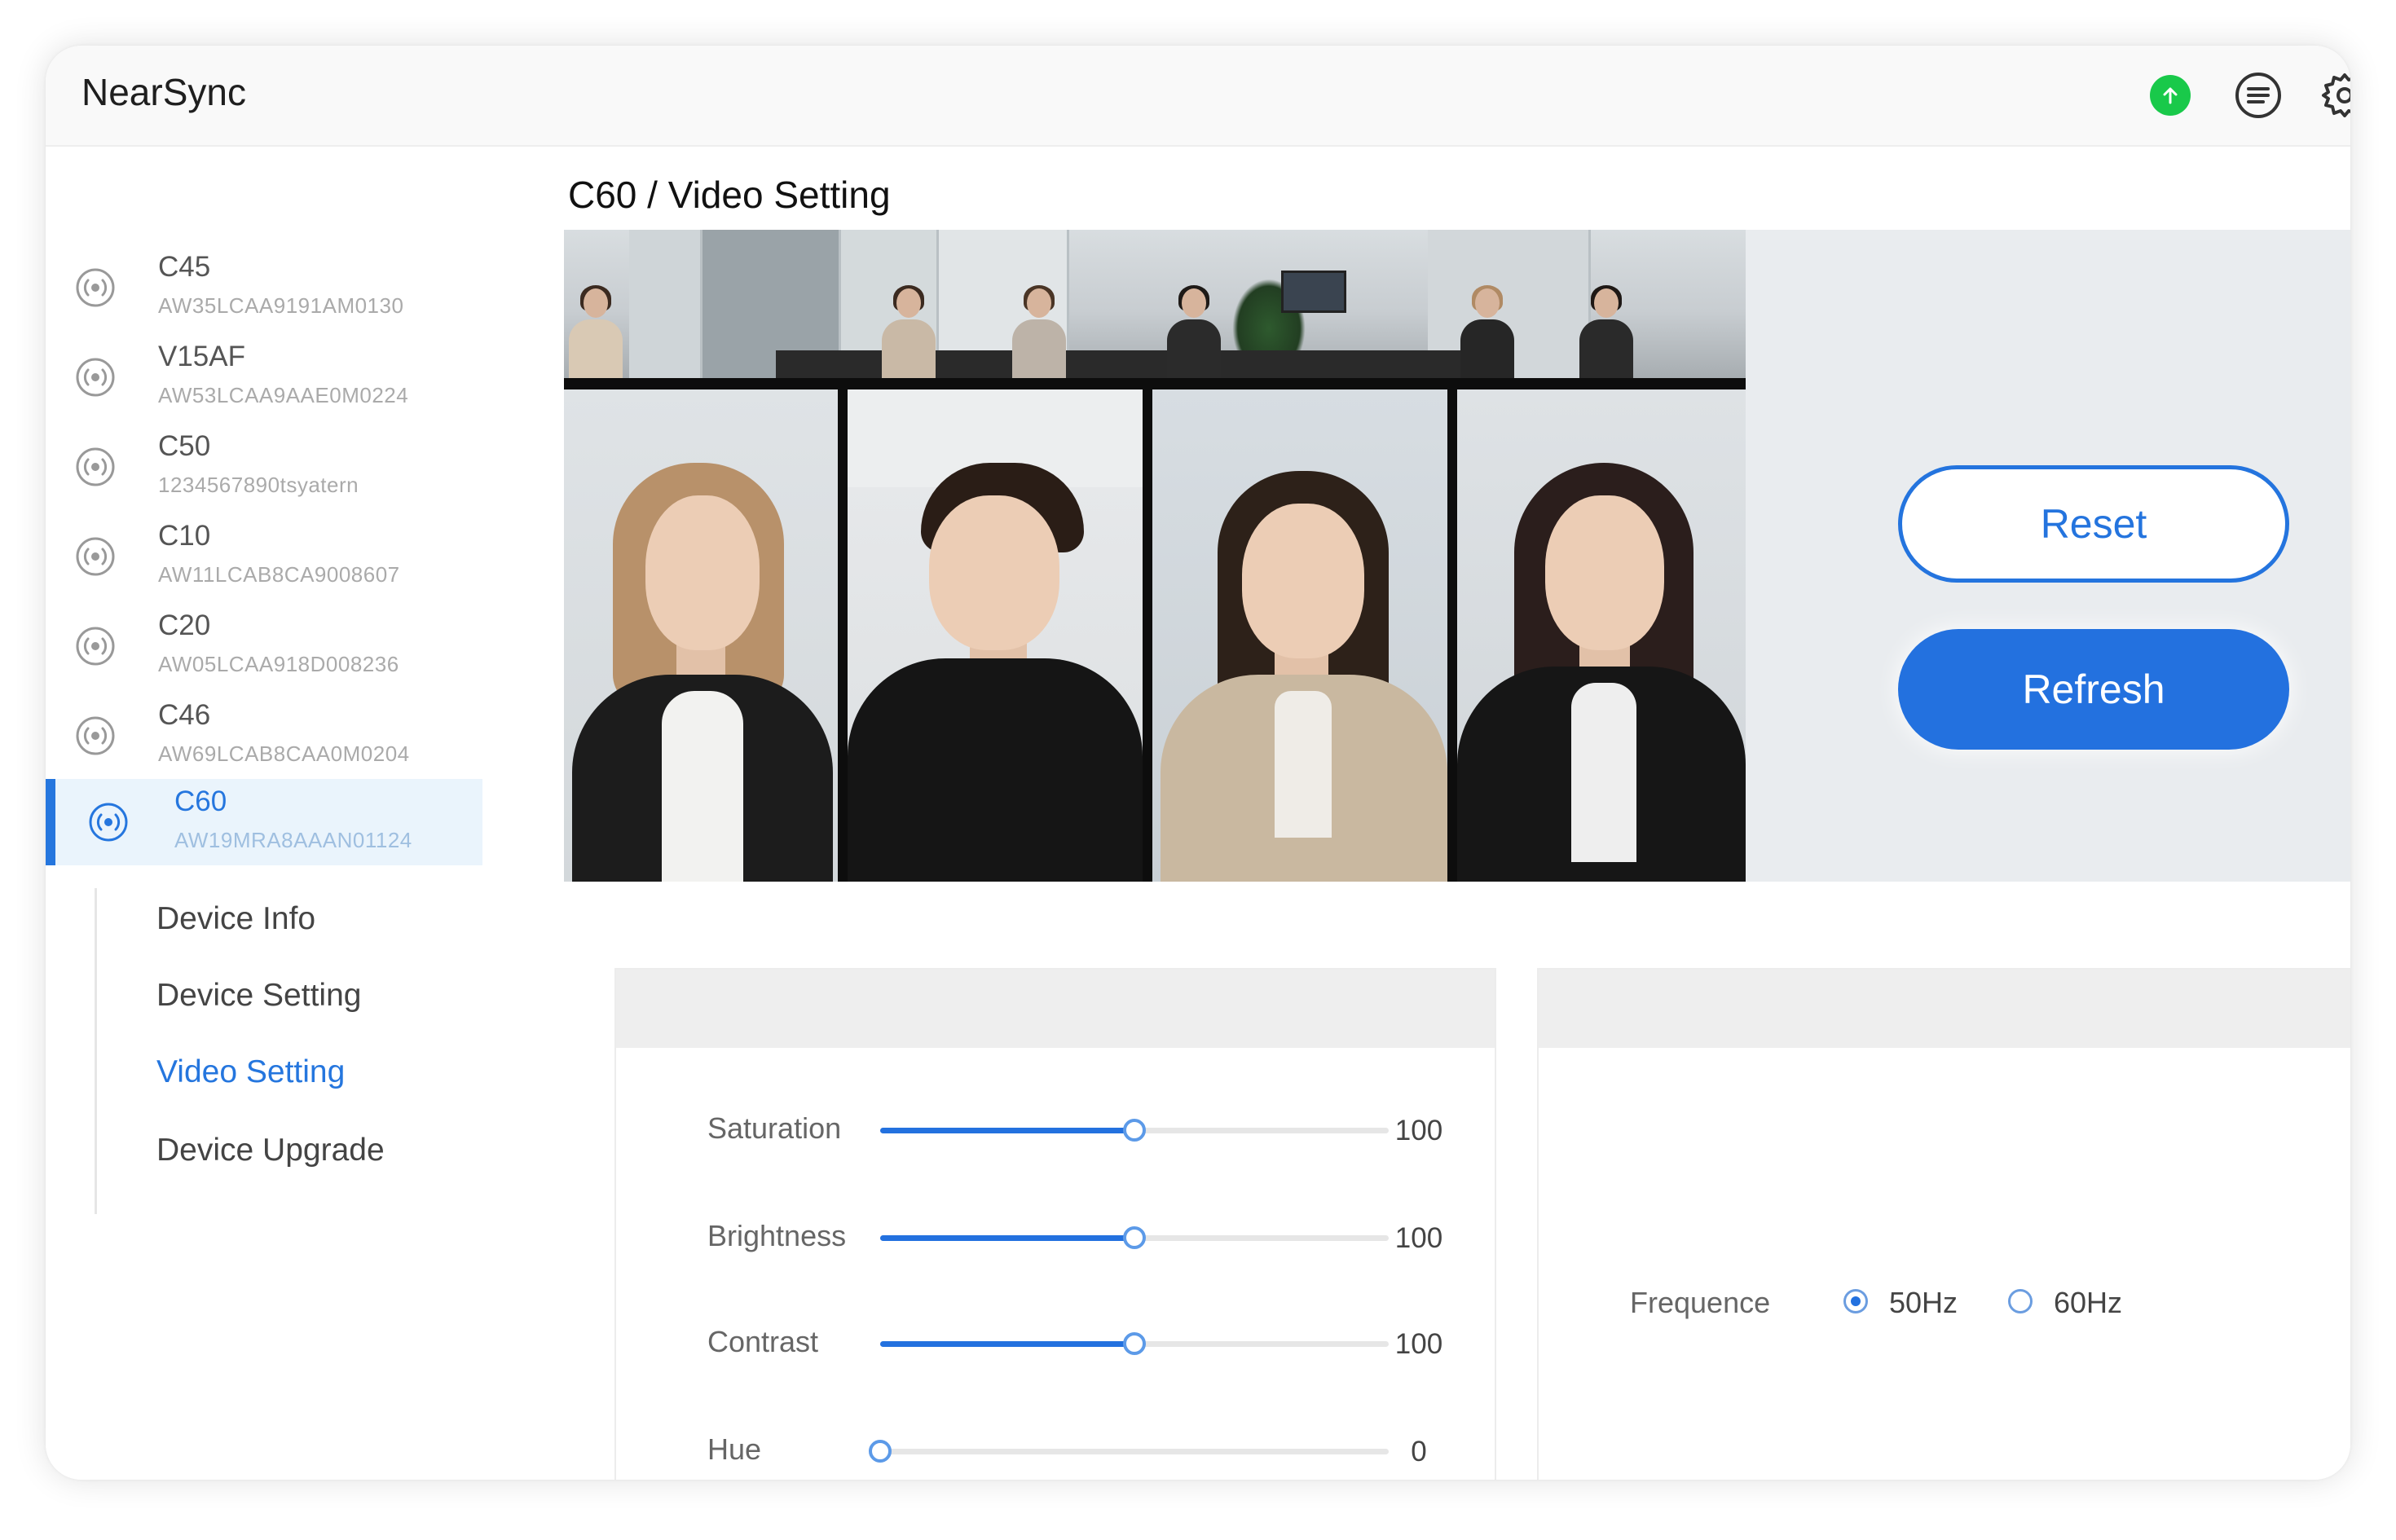 The image size is (2396, 1540). Describe the element at coordinates (1419, 1451) in the screenshot. I see `hue-value: 0` at that location.